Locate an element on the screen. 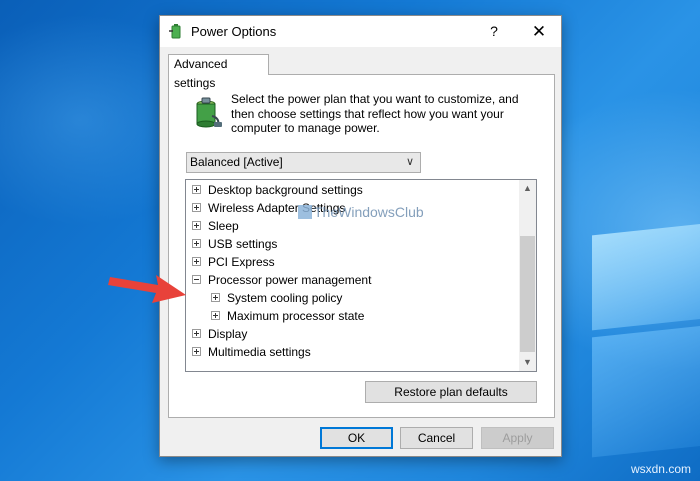 The height and width of the screenshot is (481, 700). tree-item: USB settings is located at coordinates (234, 244).